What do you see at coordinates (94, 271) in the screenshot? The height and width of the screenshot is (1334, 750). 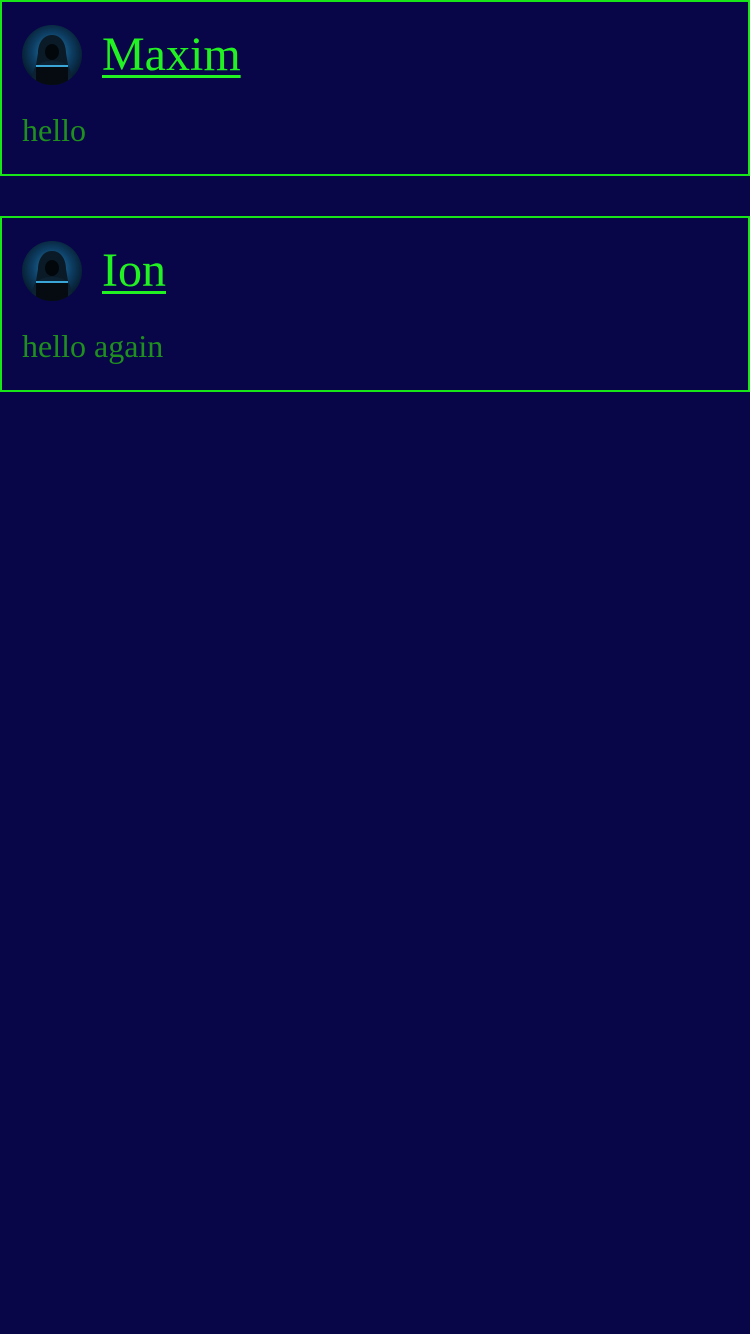 I see `post-header: Ion` at bounding box center [94, 271].